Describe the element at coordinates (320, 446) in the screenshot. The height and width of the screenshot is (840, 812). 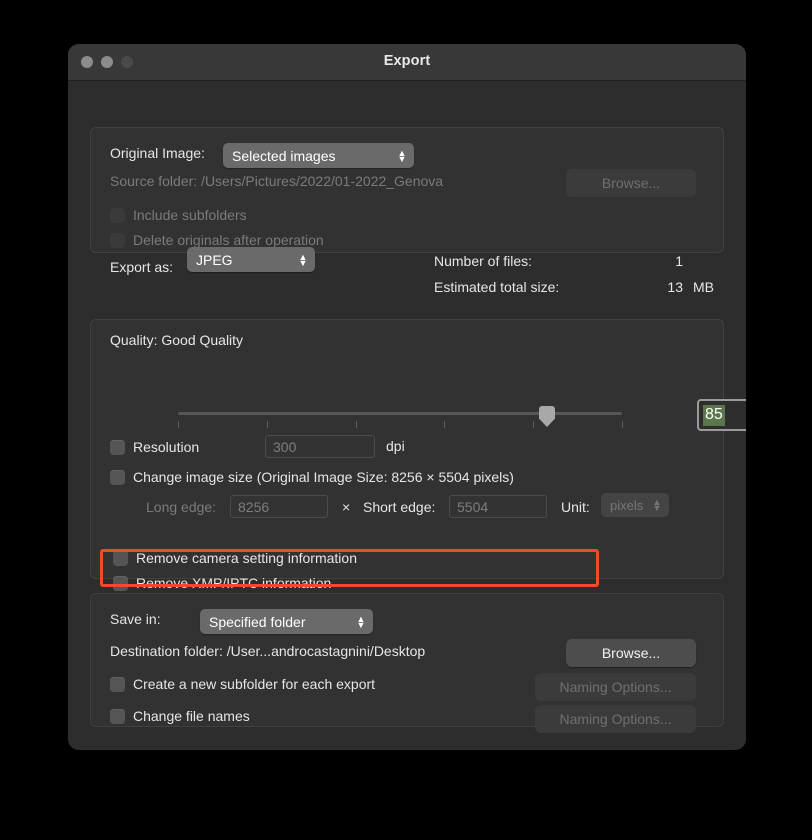
I see `resolution-input: 300` at that location.